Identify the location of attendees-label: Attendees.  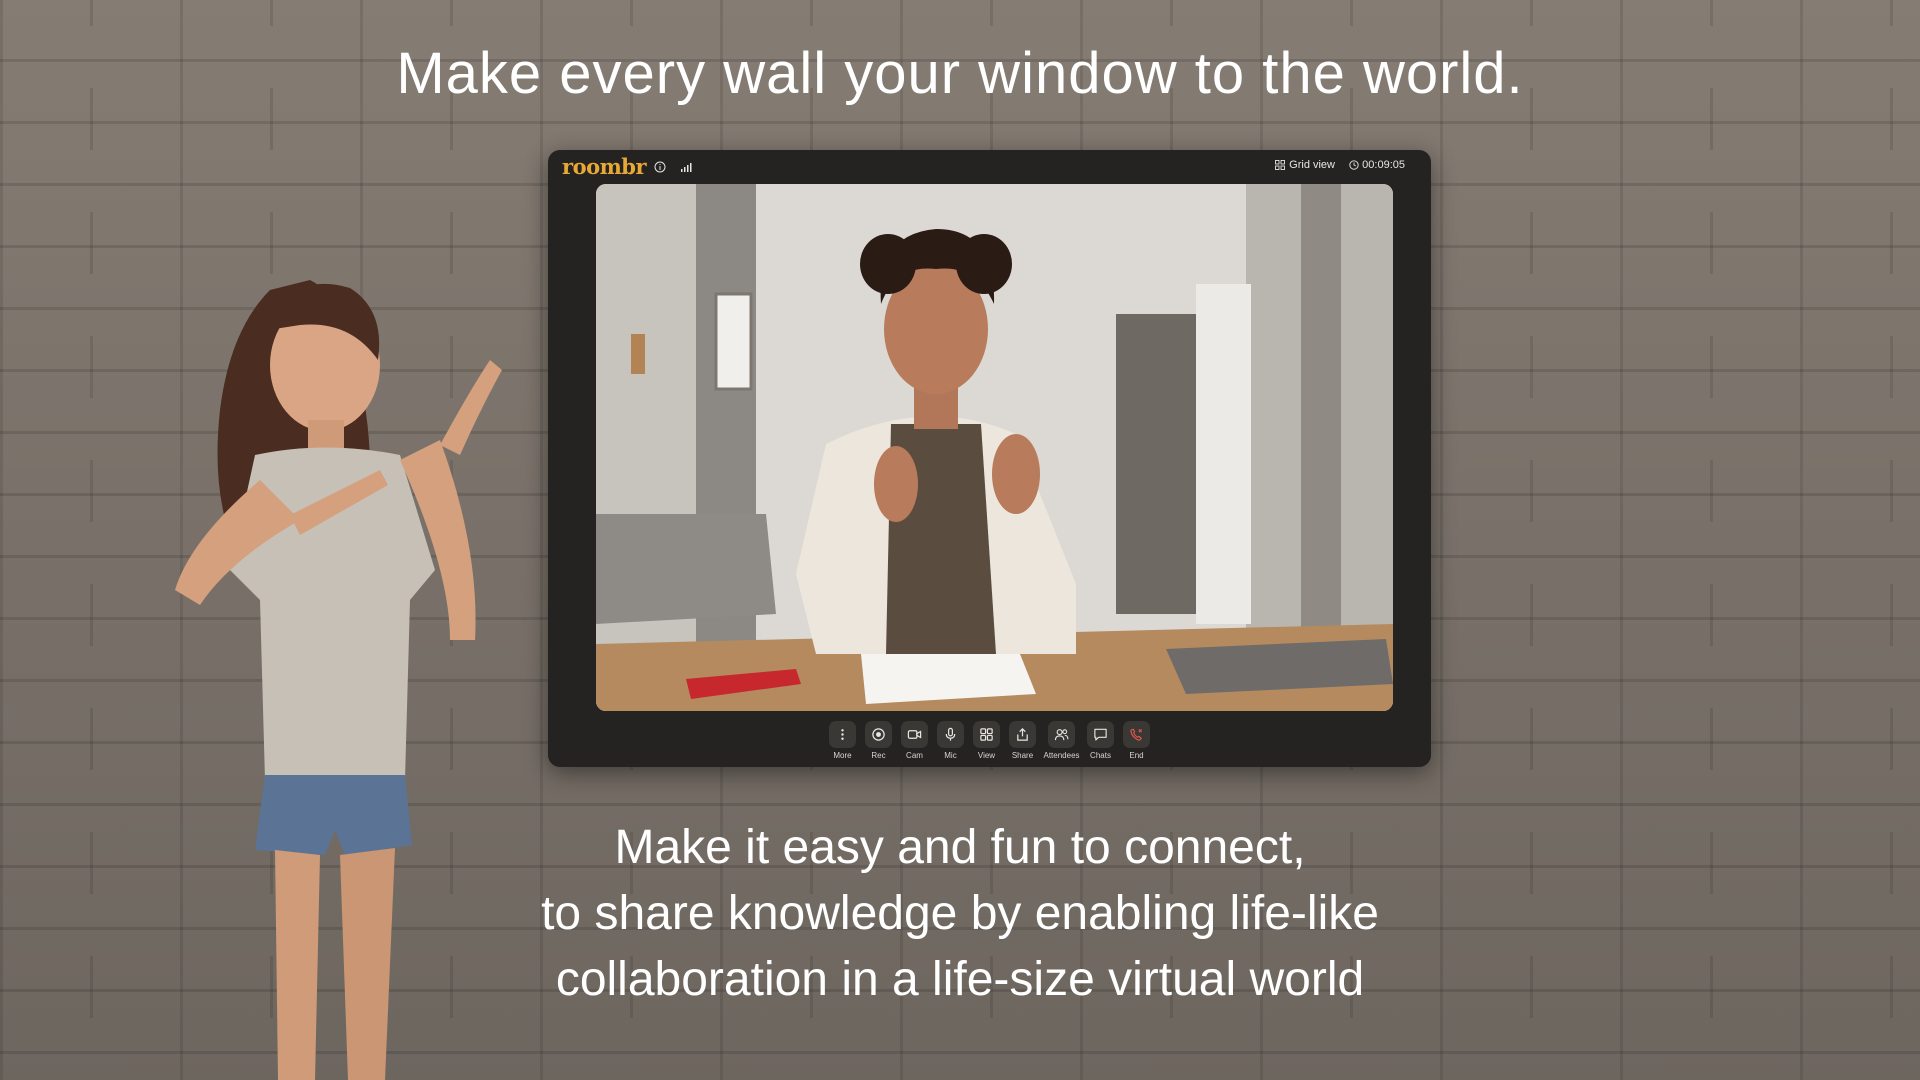
(1061, 755).